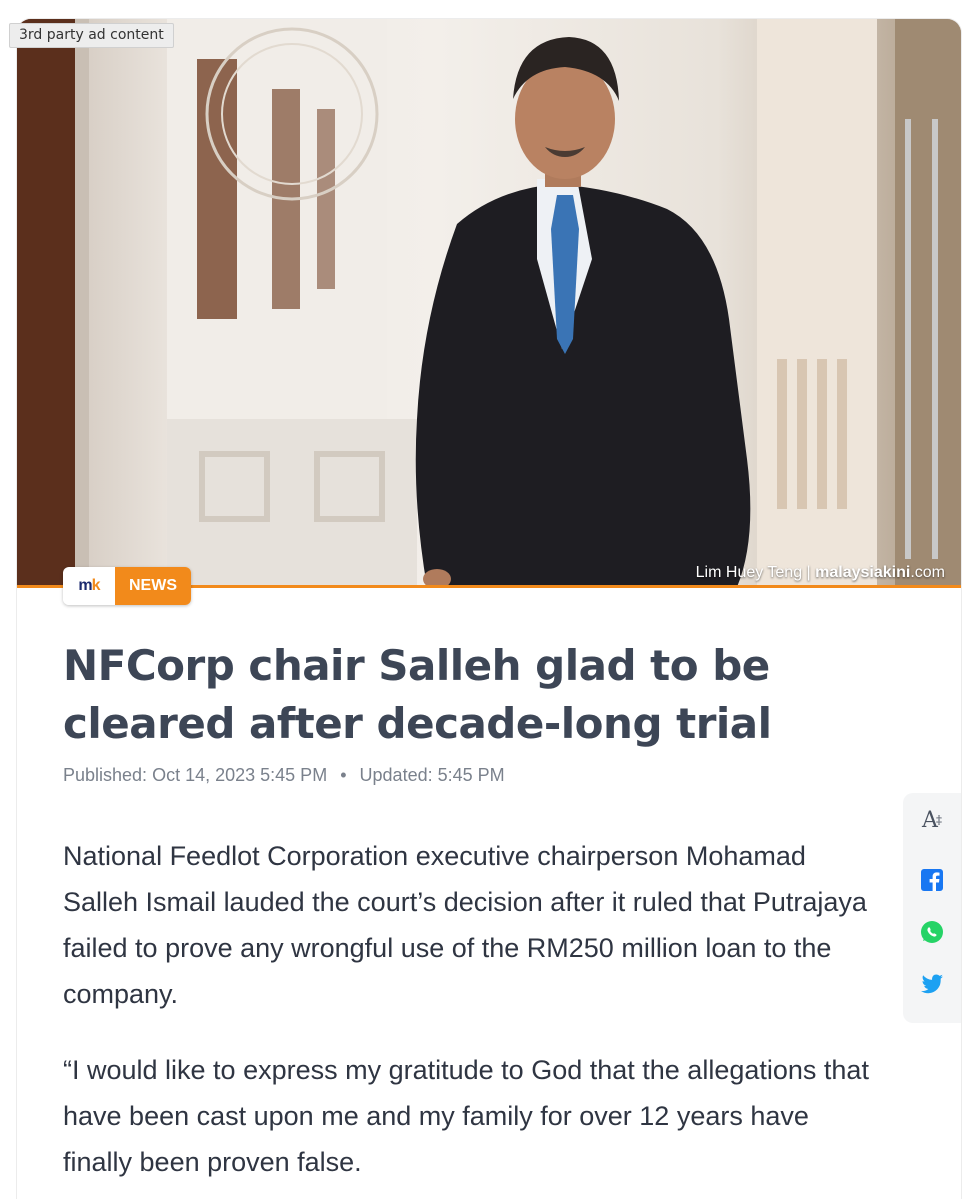 This screenshot has width=980, height=1199. I want to click on mk-logo-icon: mk, so click(89, 586).